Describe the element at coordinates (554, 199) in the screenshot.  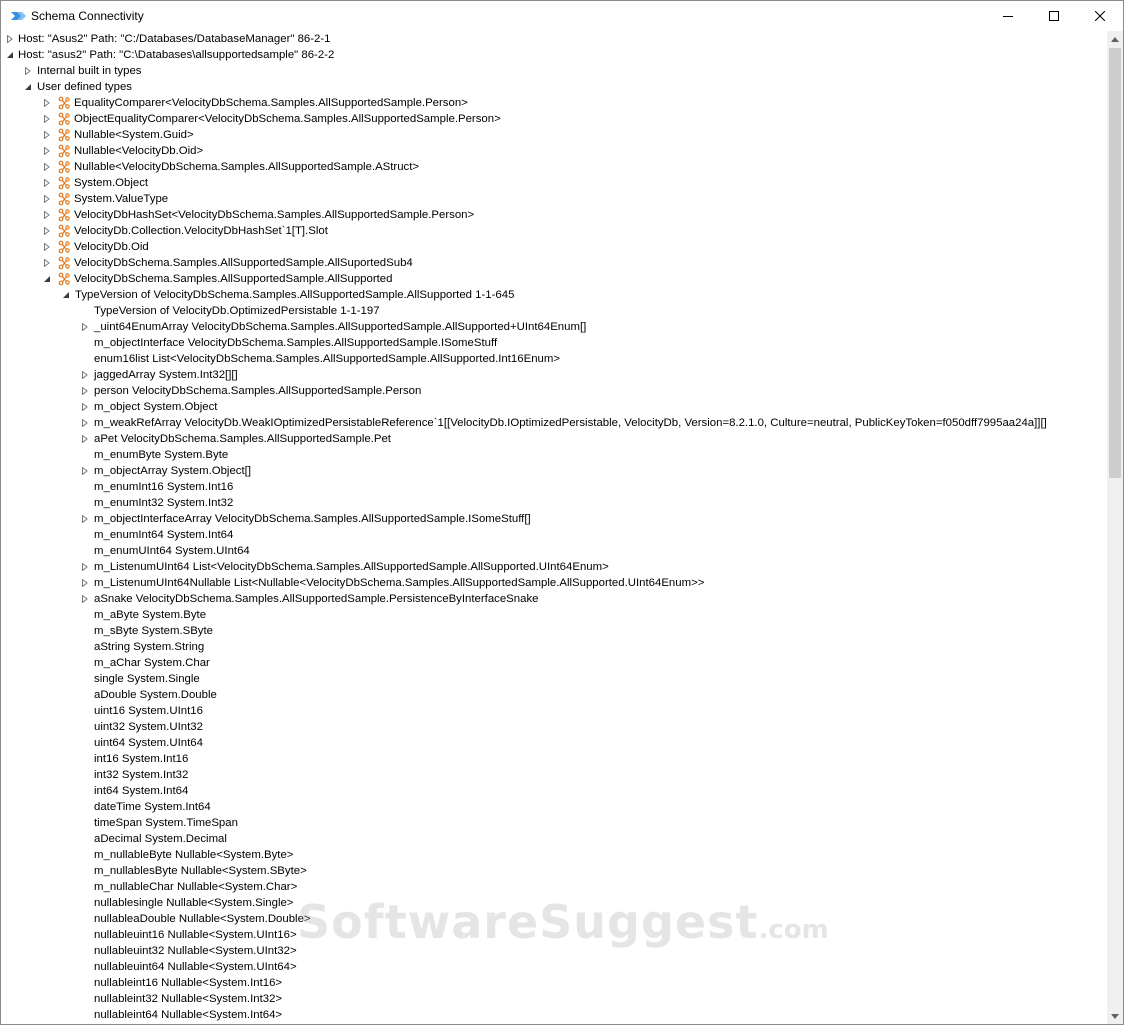
I see `tree-item: System.ValueType` at that location.